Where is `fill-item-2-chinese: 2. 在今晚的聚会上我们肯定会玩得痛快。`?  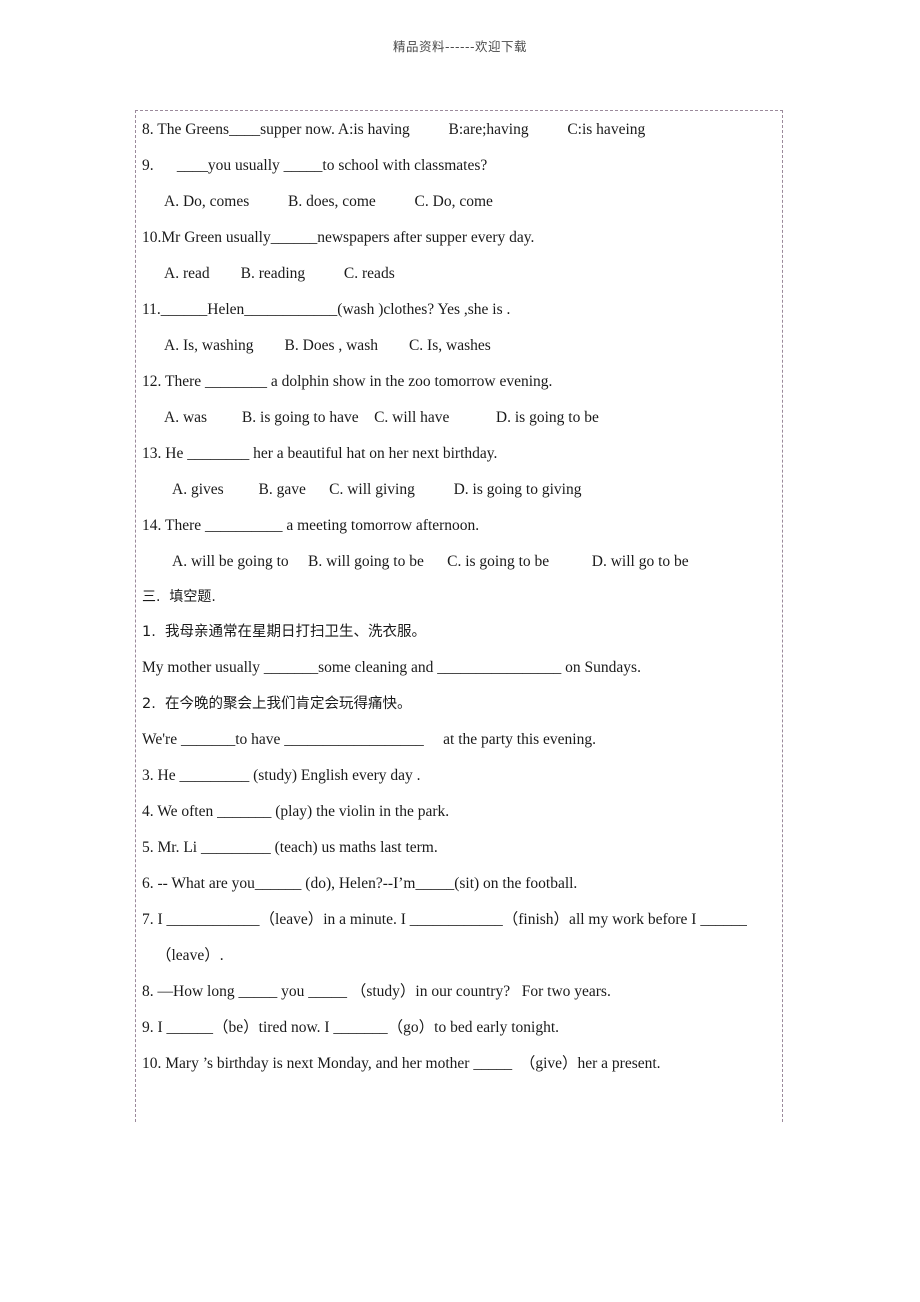 fill-item-2-chinese: 2. 在今晚的聚会上我们肯定会玩得痛快。 is located at coordinates (277, 704).